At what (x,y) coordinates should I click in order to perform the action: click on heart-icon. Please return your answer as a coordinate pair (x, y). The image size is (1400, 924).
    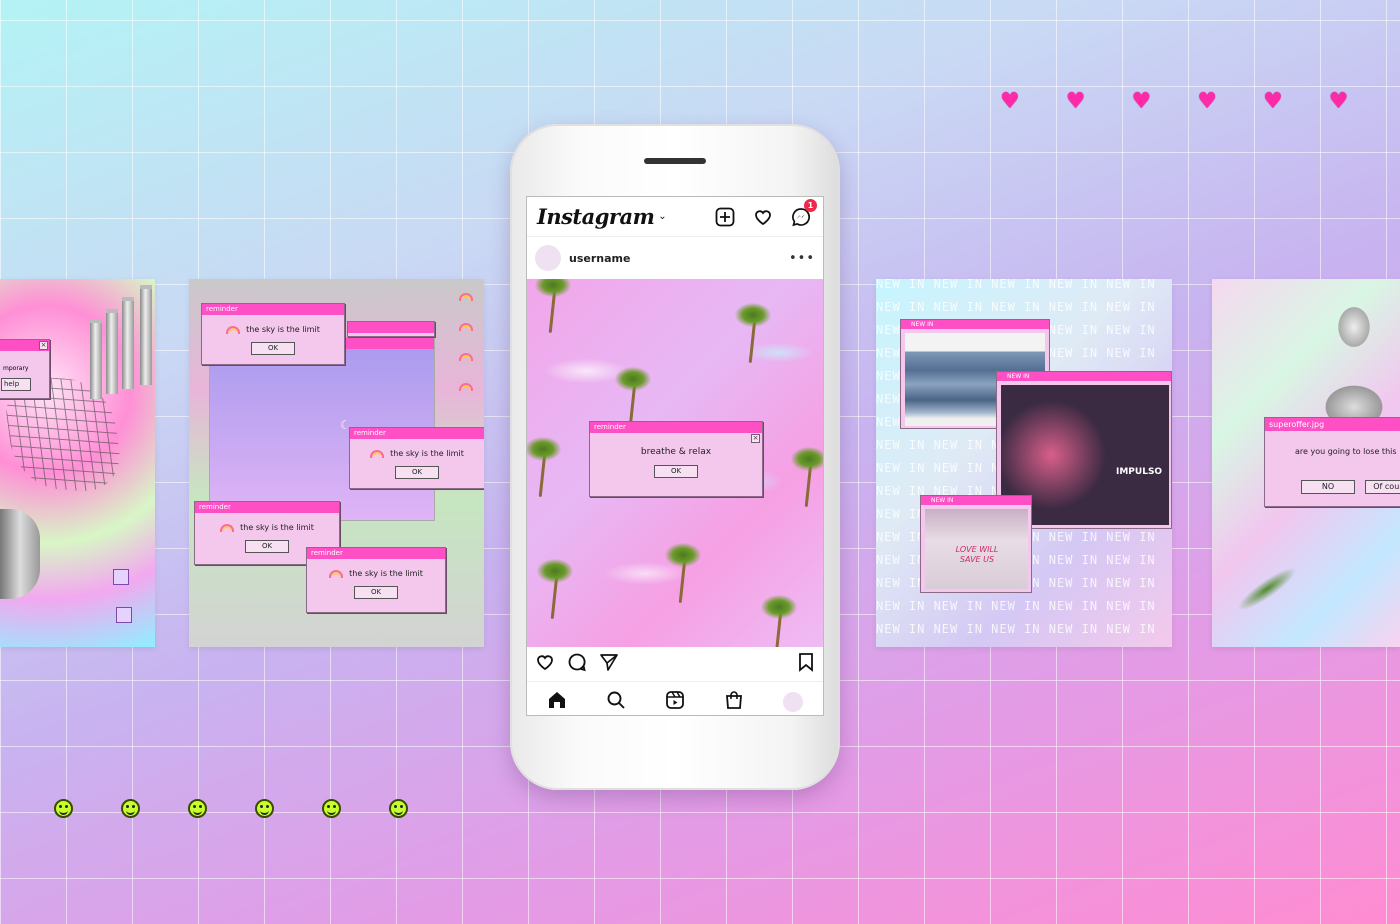
    Looking at the image, I should click on (763, 217).